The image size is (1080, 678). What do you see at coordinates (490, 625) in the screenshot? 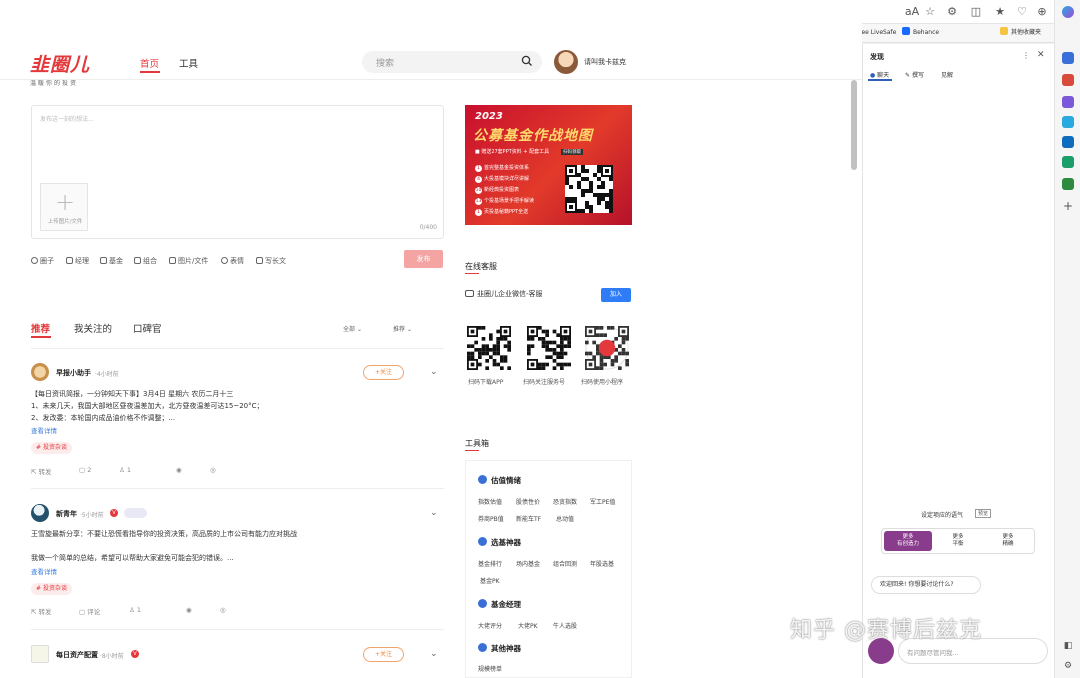
I see `tool-link: 大佬评分` at bounding box center [490, 625].